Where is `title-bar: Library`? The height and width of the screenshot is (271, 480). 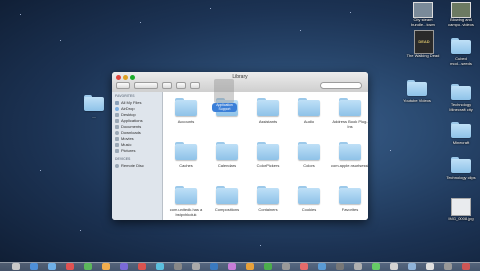
title-bar: Library is located at coordinates (240, 82).